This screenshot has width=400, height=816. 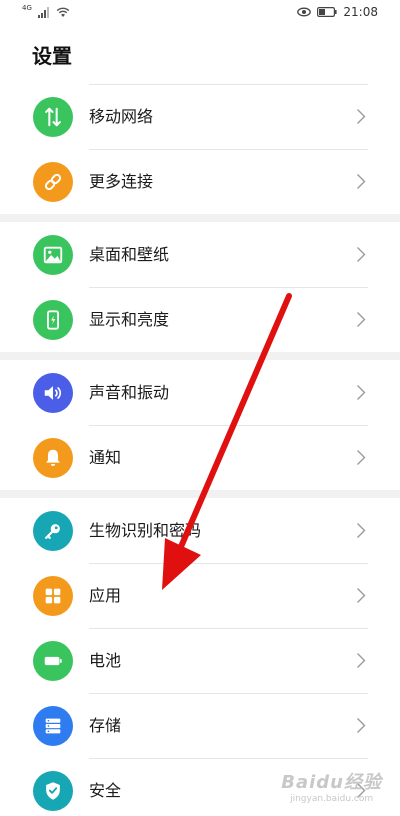 What do you see at coordinates (129, 254) in the screenshot?
I see `setting-item-label: 桌面和壁纸` at bounding box center [129, 254].